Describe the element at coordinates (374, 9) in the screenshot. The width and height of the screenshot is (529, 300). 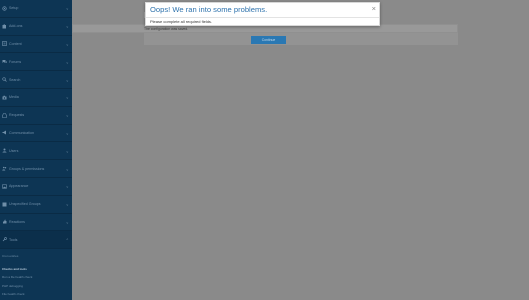
I see `close-icon: ×` at that location.